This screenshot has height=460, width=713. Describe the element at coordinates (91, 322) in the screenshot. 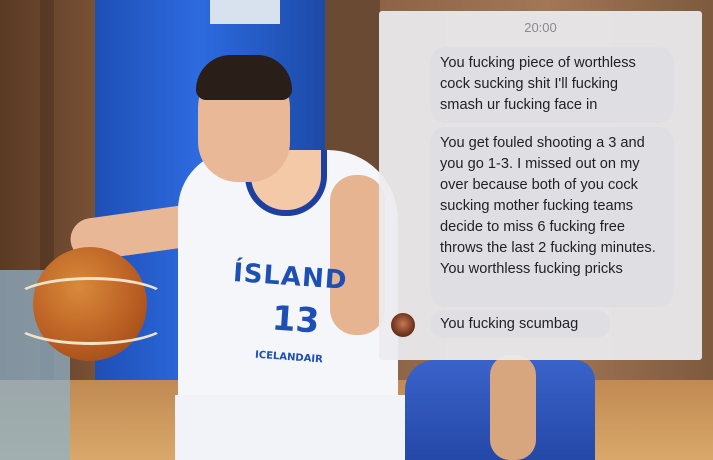

I see `ball-seam` at that location.